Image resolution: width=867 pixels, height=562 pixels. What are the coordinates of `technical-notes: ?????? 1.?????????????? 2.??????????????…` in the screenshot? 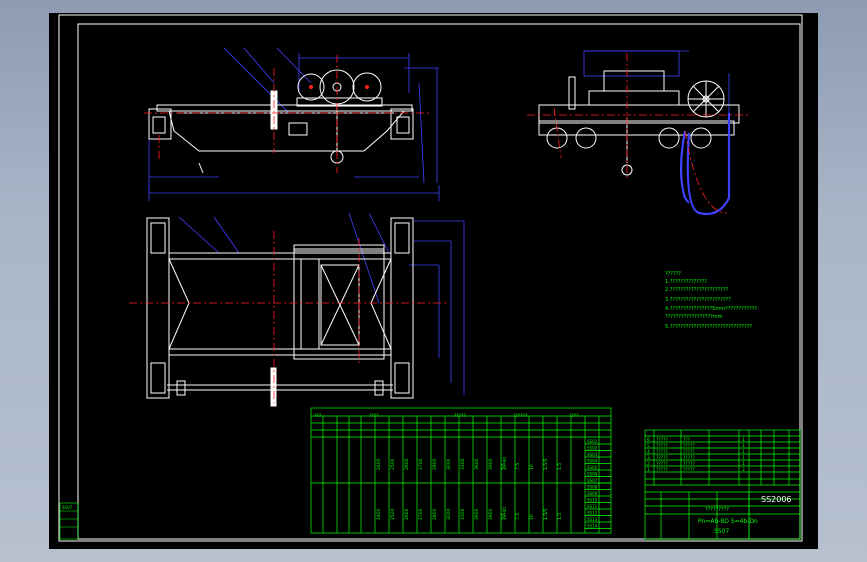 It's located at (711, 300).